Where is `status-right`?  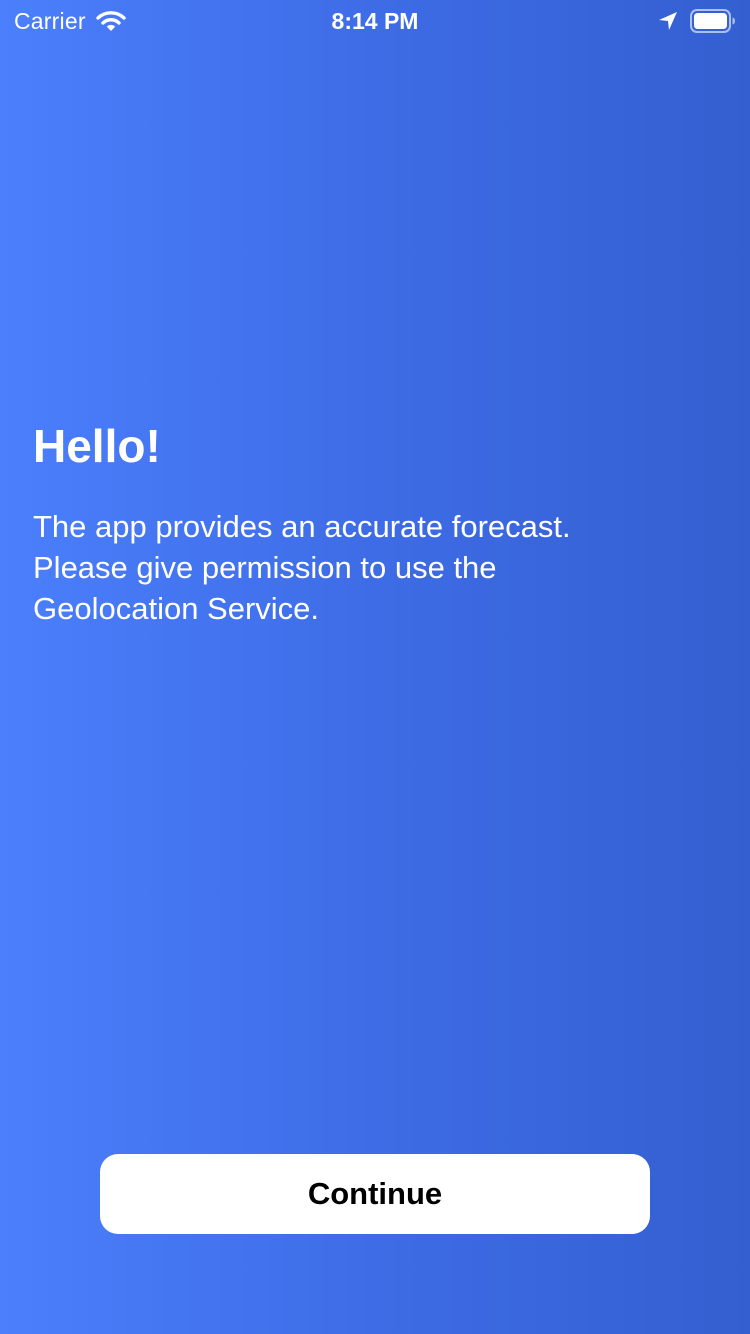
status-right is located at coordinates (697, 21).